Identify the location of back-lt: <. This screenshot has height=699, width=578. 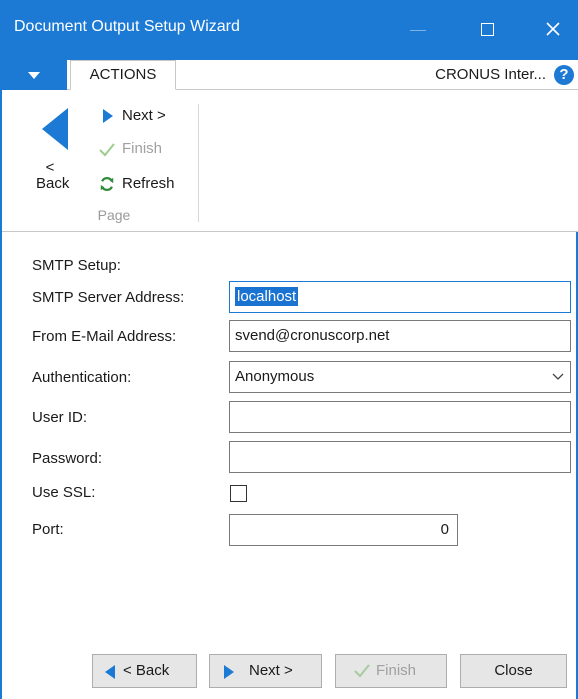
(50, 167).